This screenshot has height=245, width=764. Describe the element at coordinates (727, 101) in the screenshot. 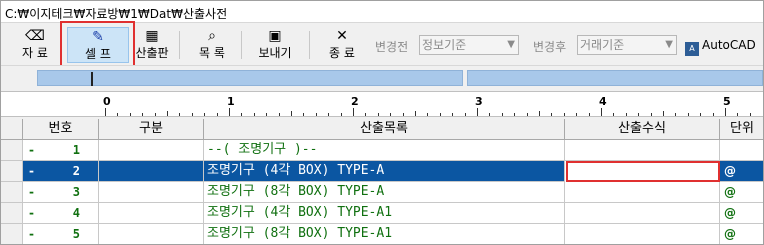

I see `ruler-mark: 5` at that location.